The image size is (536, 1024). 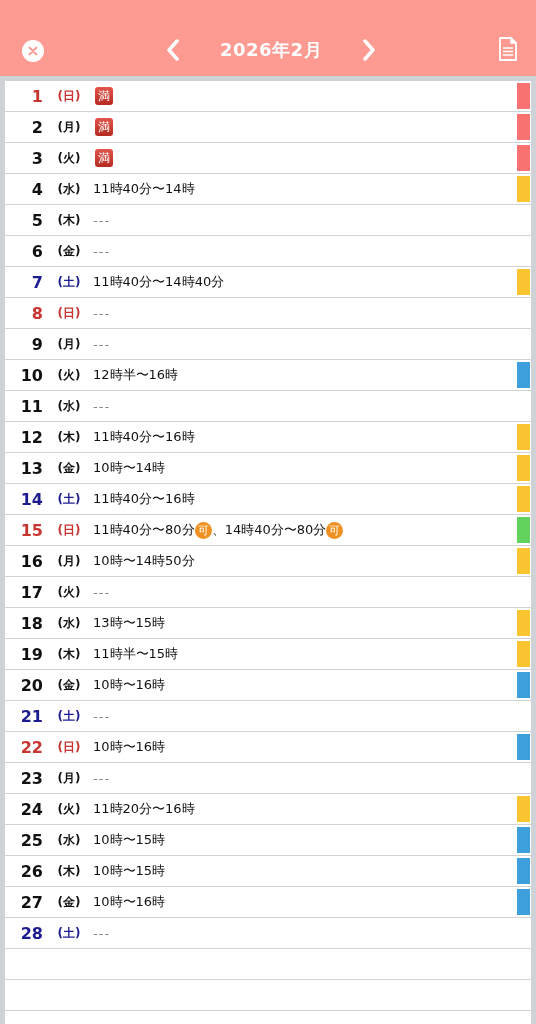 I want to click on day-row: 20 (金) 10時〜16時, so click(x=268, y=685).